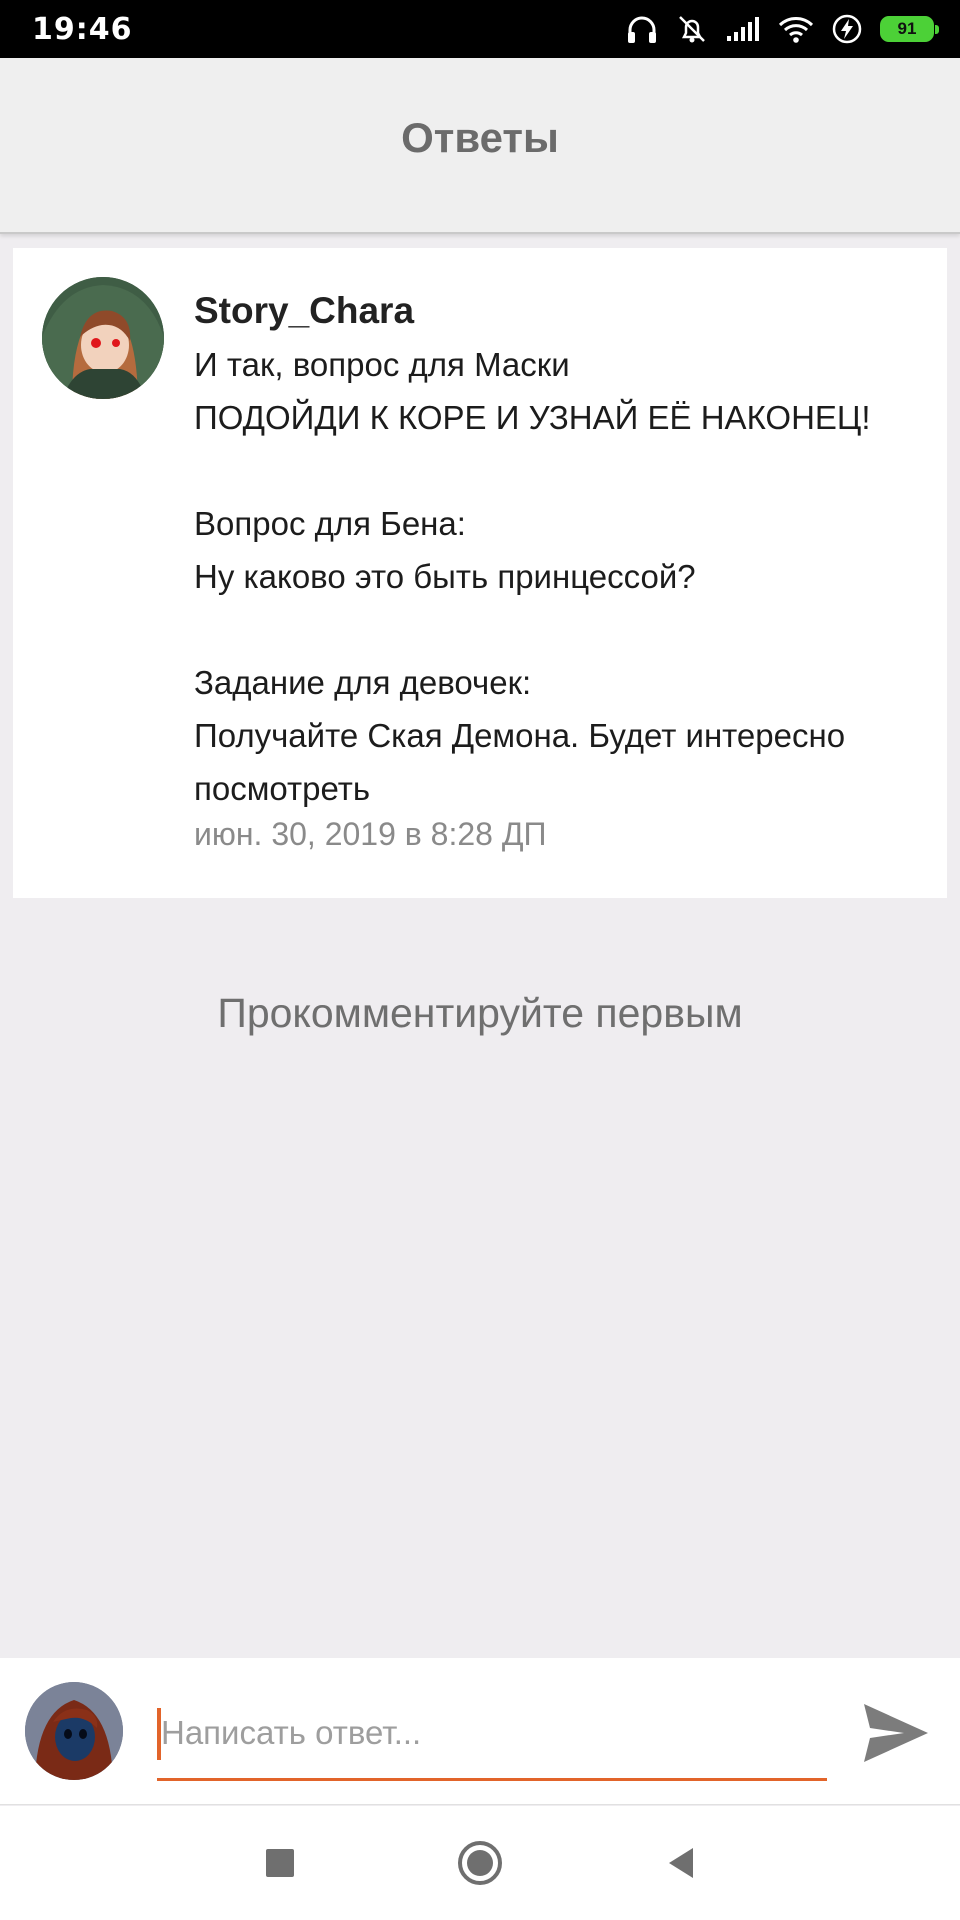  I want to click on back-button, so click(680, 1865).